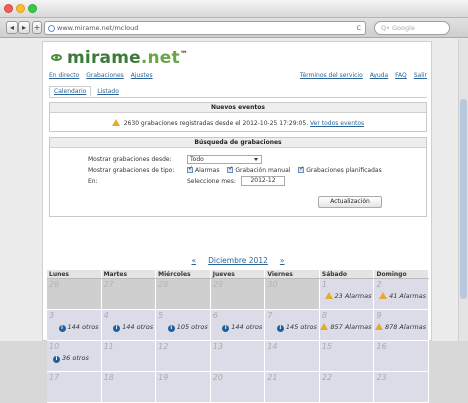 The width and height of the screenshot is (468, 403). I want to click on site-logo: mirame.net™, so click(119, 58).